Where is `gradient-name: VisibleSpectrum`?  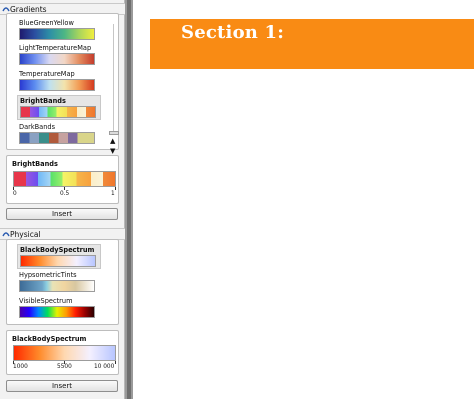
gradient-name: VisibleSpectrum is located at coordinates (46, 301).